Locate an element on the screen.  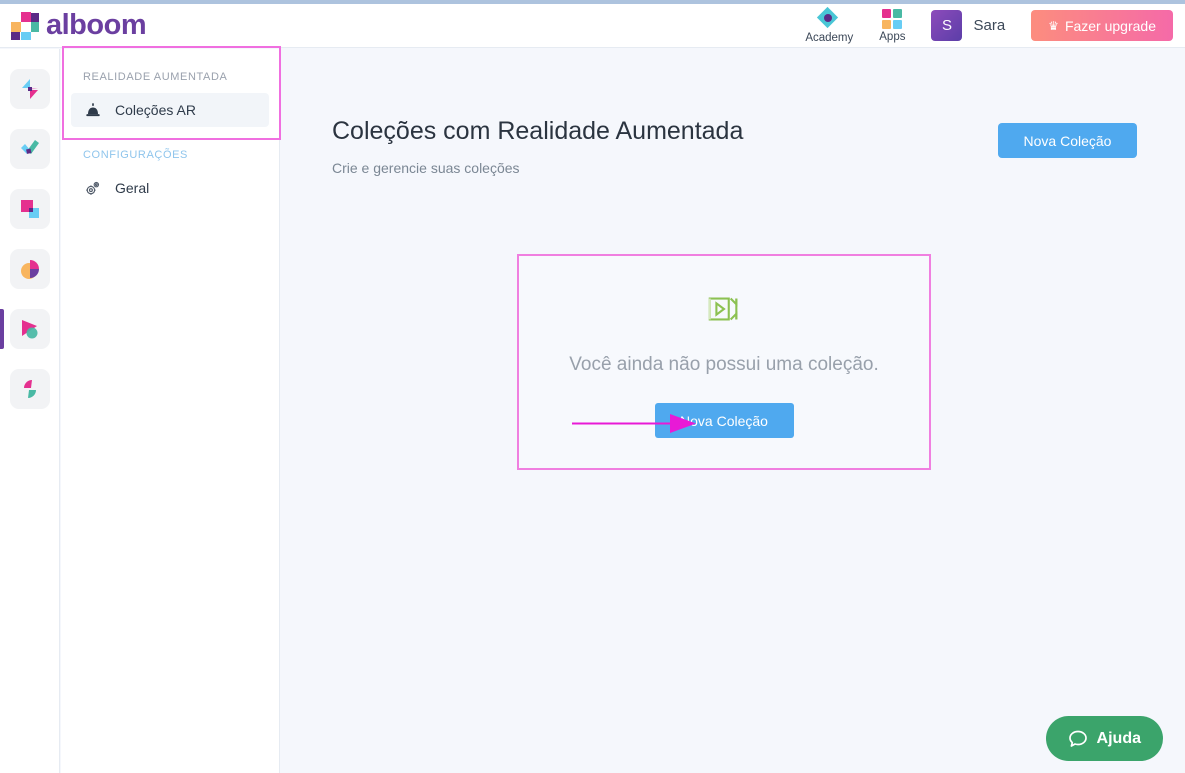
new-collection-button-empty: Nova Coleção is located at coordinates (724, 420).